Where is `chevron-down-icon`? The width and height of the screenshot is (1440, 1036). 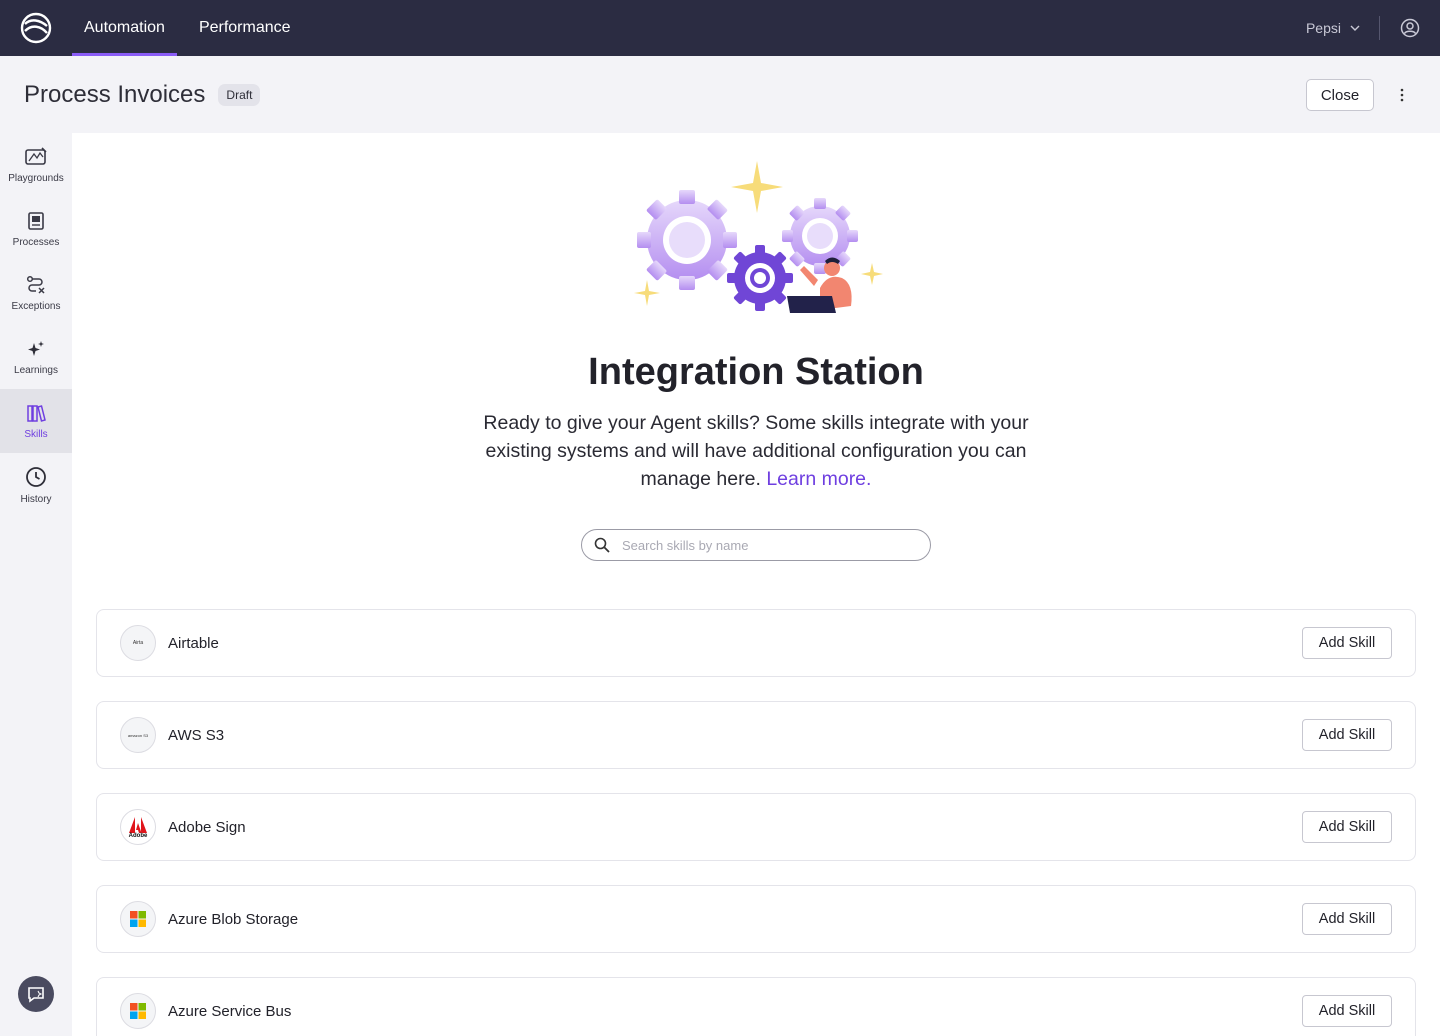 chevron-down-icon is located at coordinates (1355, 28).